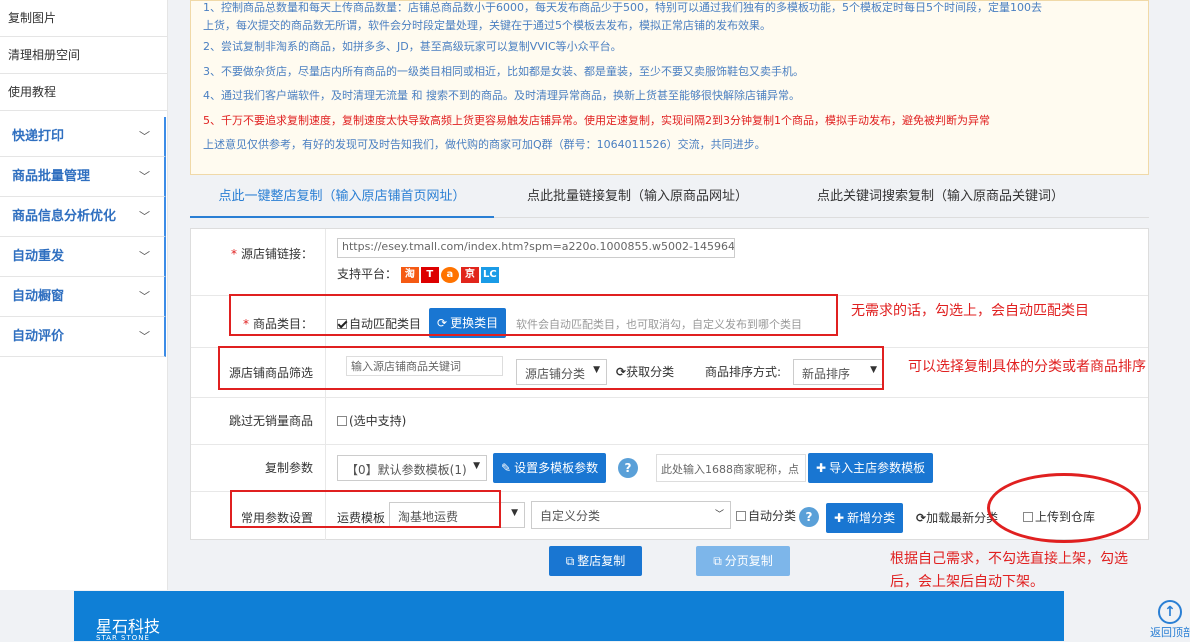 The height and width of the screenshot is (642, 1190). What do you see at coordinates (637, 198) in the screenshot?
I see `tab-batch-link-copy: 点此批量链接复制（输入原商品网址）` at bounding box center [637, 198].